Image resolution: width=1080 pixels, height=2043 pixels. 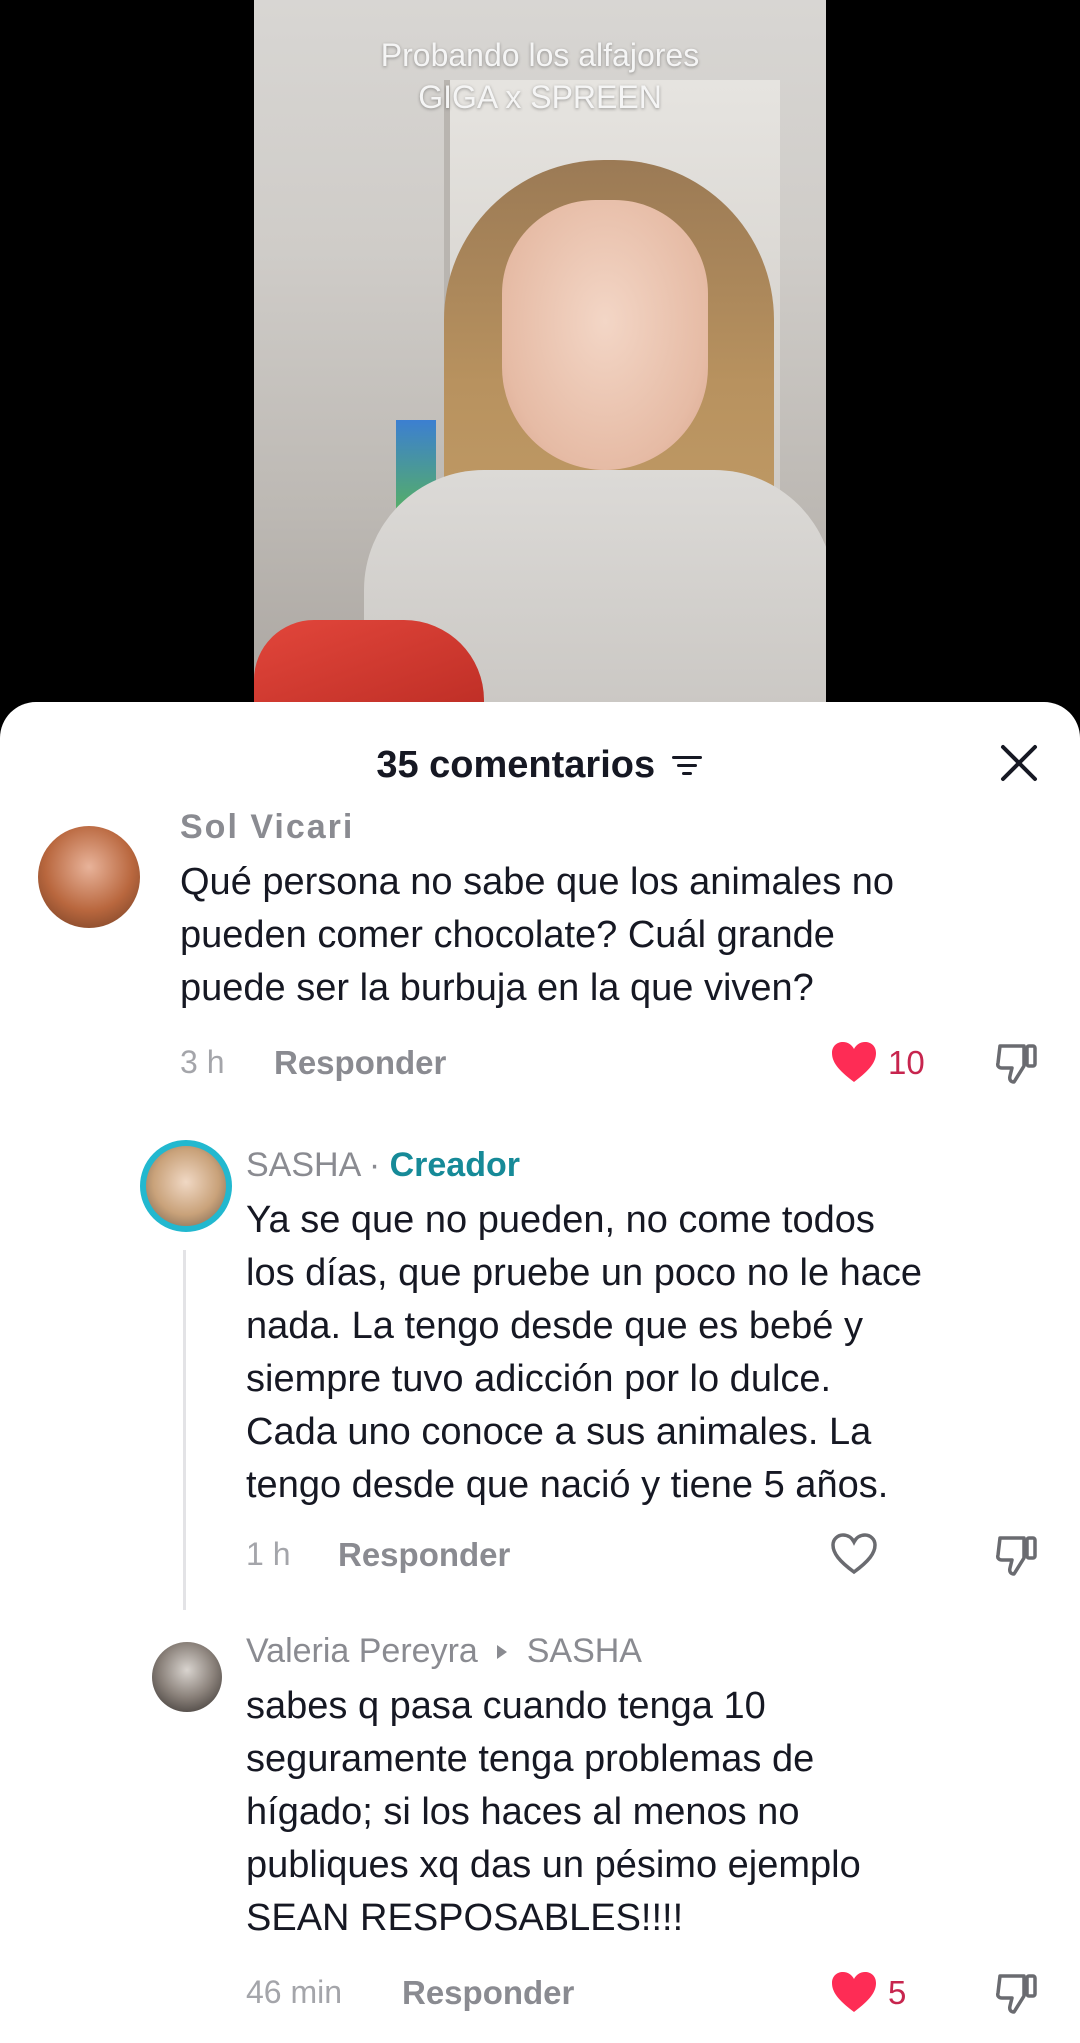 I want to click on like-count: 10, so click(x=906, y=1062).